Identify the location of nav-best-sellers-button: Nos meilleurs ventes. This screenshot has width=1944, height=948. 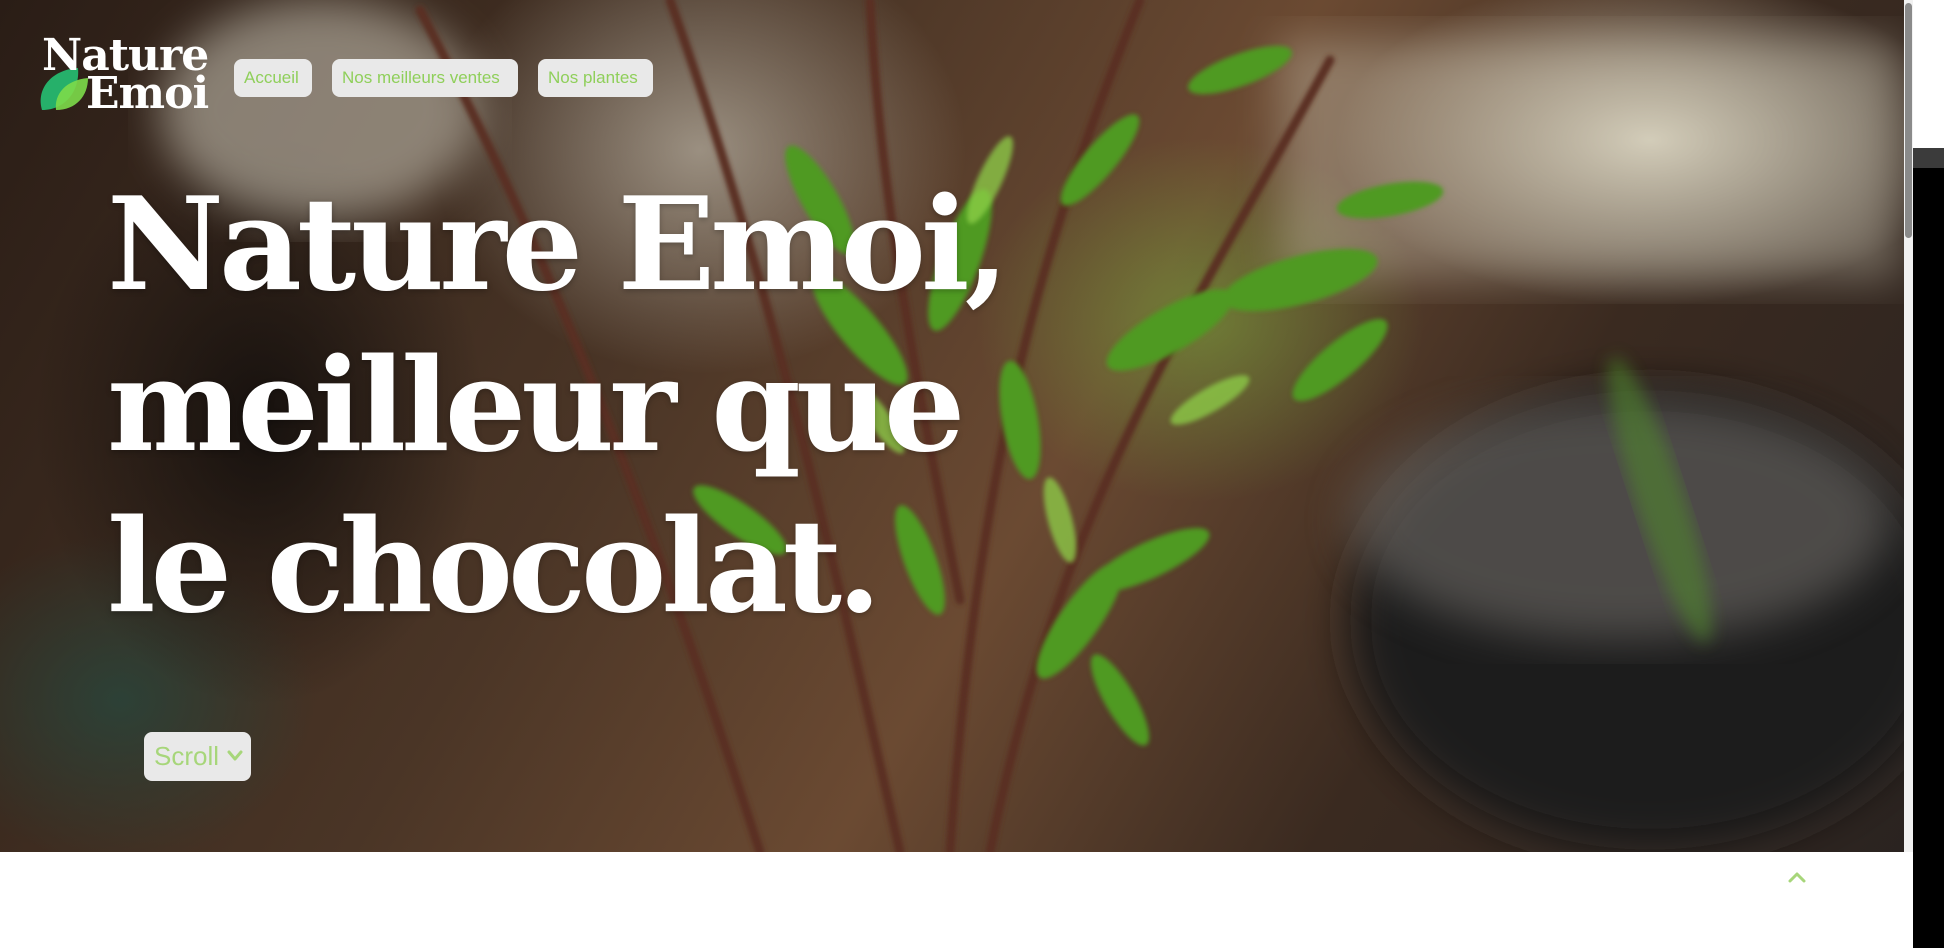
(425, 78).